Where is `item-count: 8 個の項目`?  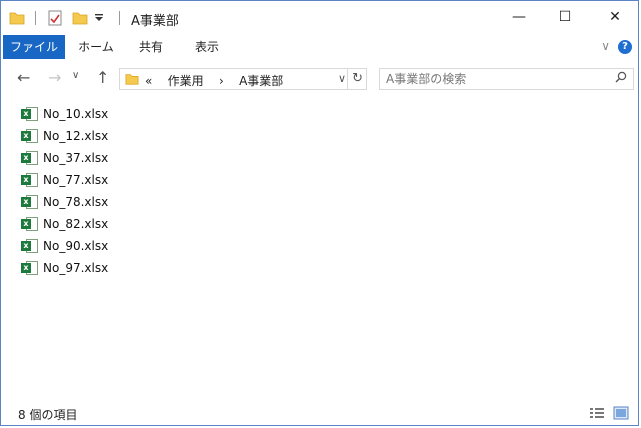 item-count: 8 個の項目 is located at coordinates (48, 415).